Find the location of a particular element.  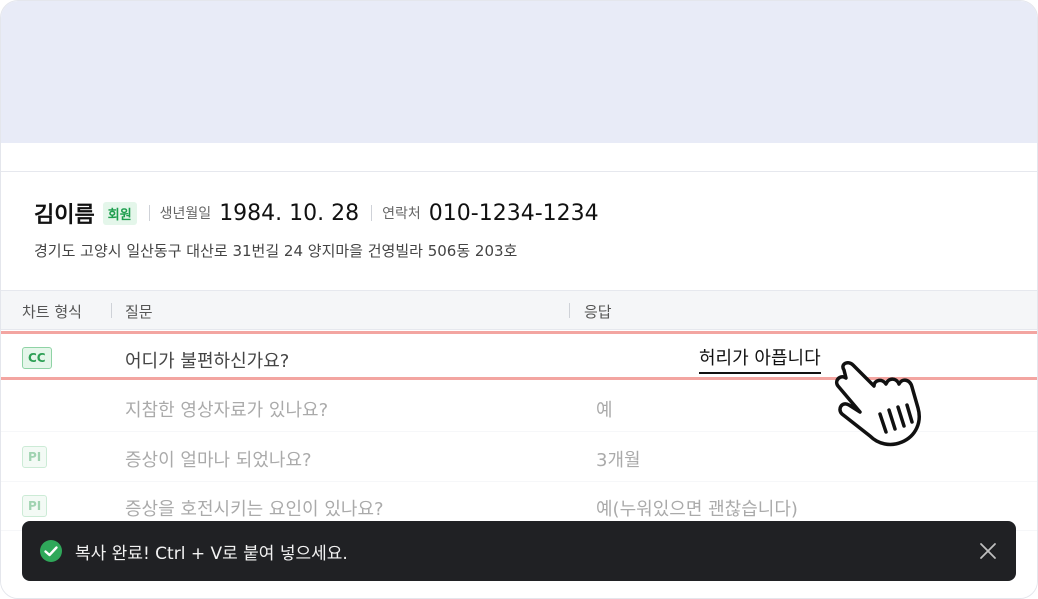

question-cell: 어디가 불편하신가요? is located at coordinates (207, 361).